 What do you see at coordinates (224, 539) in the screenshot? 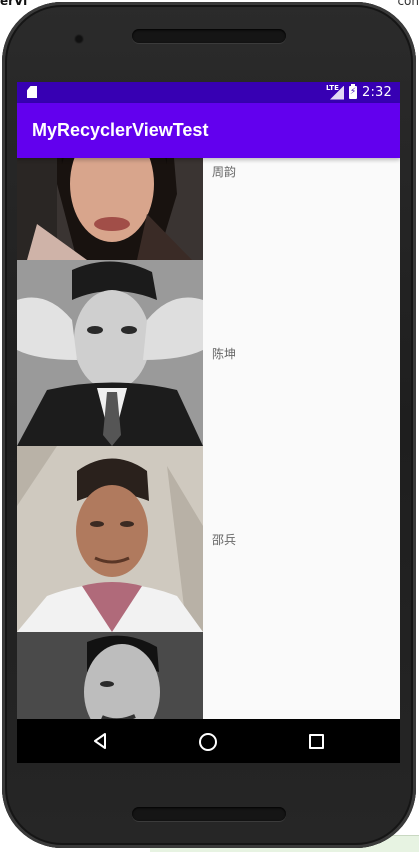
I see `item-name: 邵兵` at bounding box center [224, 539].